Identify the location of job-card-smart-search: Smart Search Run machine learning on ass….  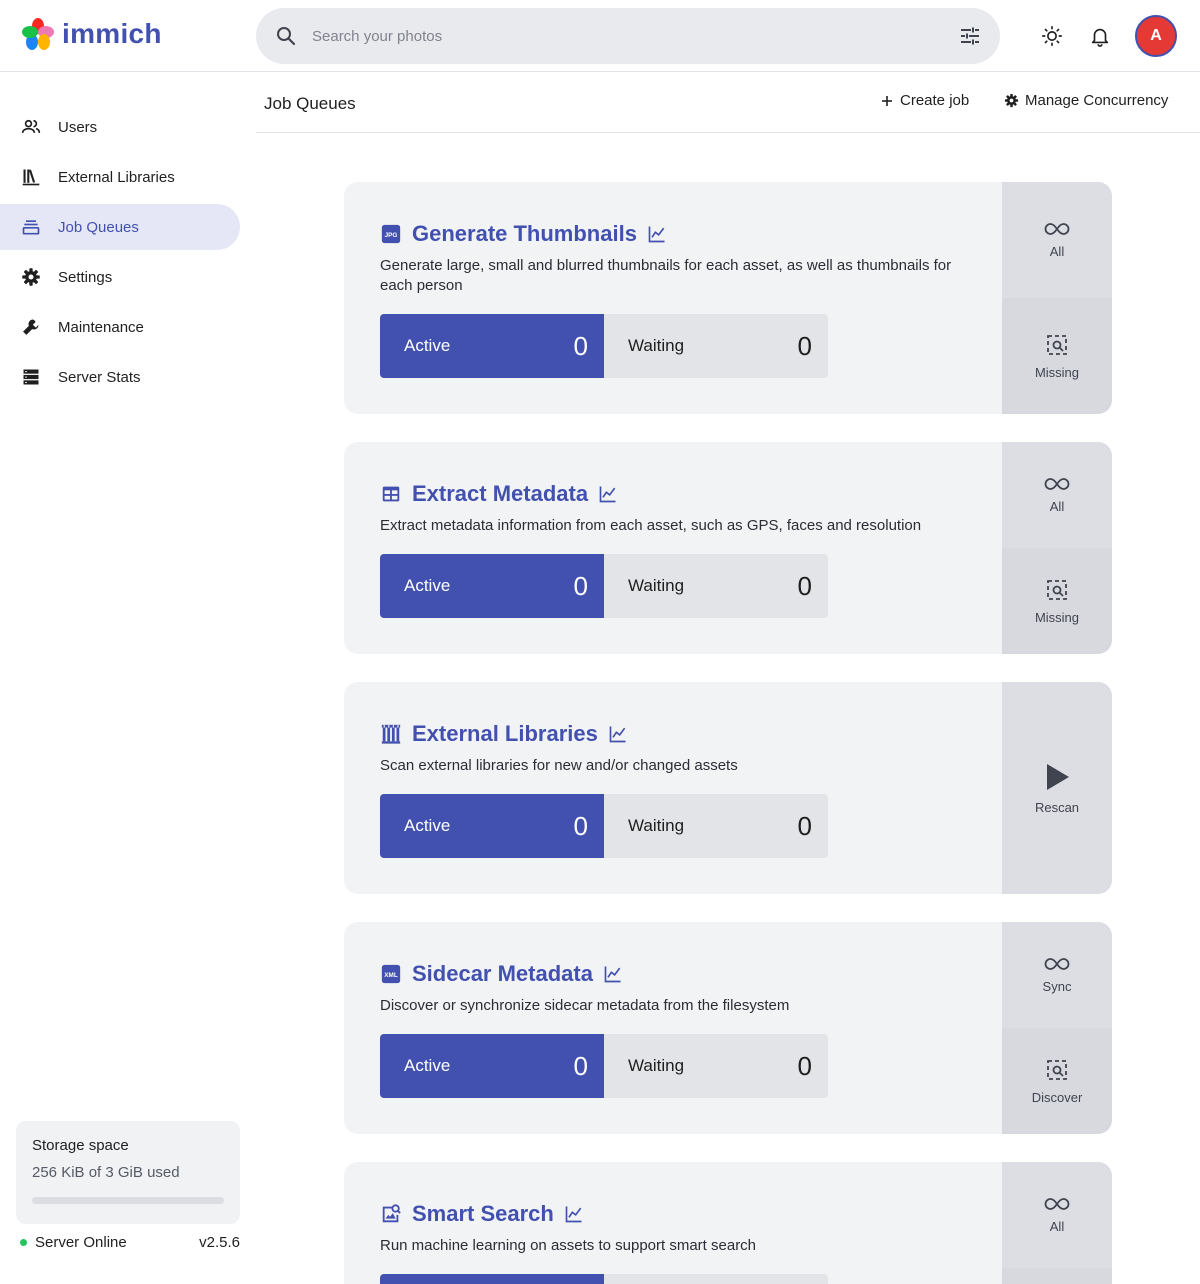
(728, 1223).